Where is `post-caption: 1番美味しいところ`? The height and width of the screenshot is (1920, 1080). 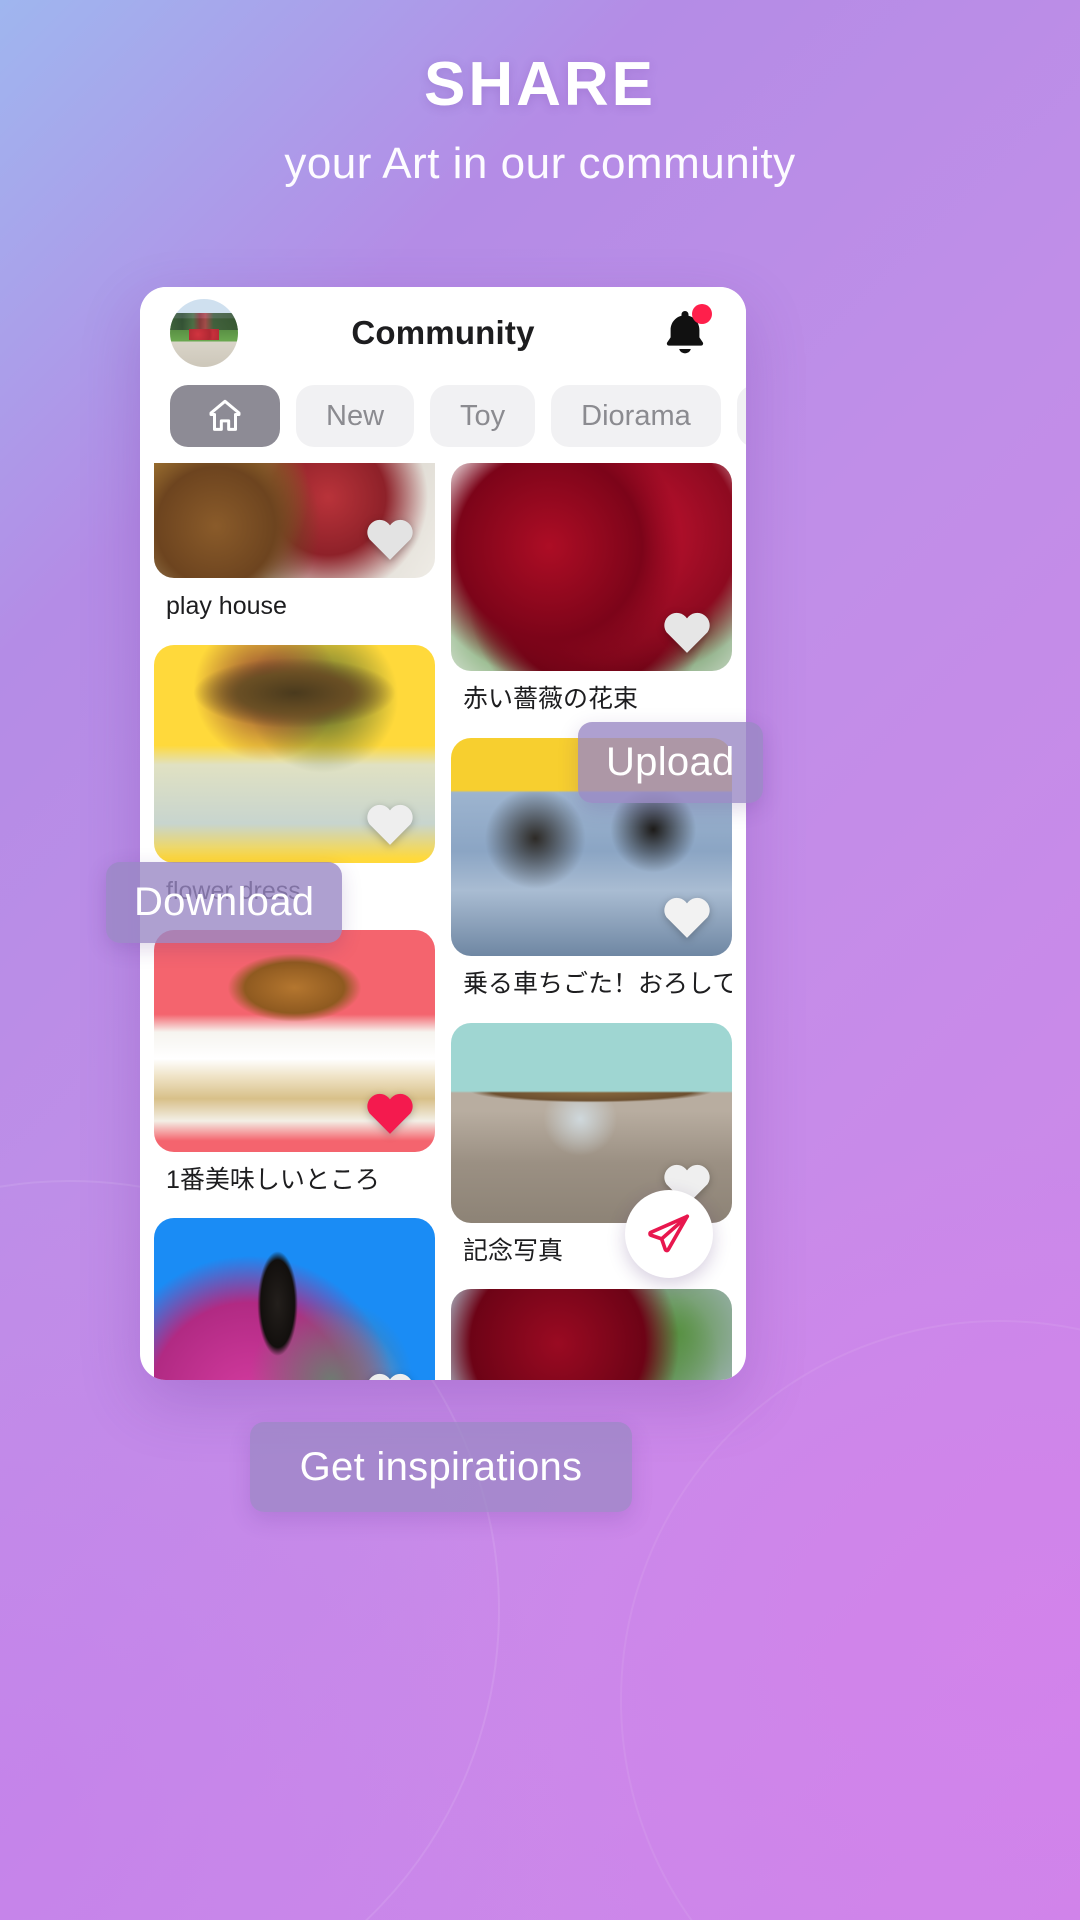 post-caption: 1番美味しいところ is located at coordinates (273, 1179).